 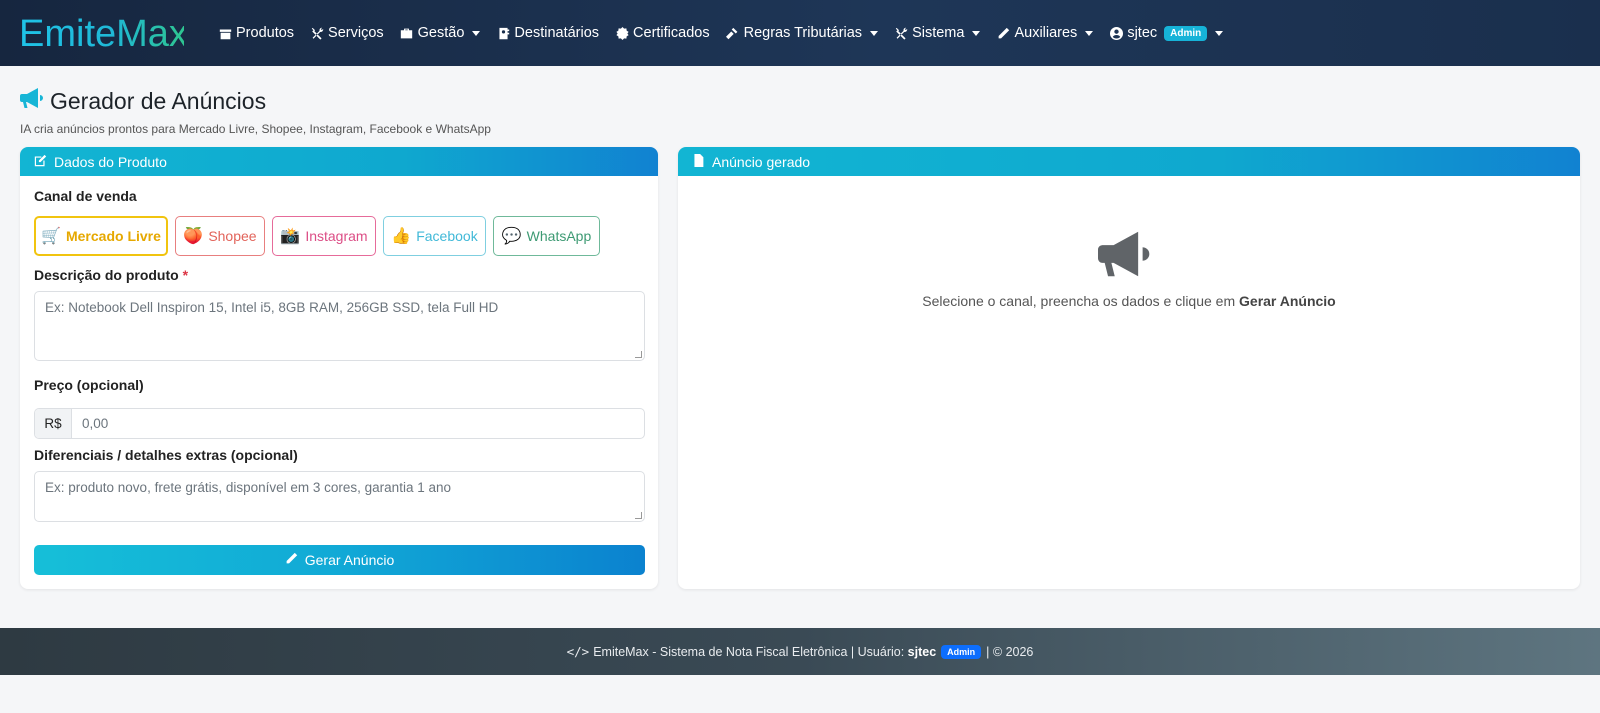 I want to click on nav-sistema: Sistema, so click(x=937, y=33).